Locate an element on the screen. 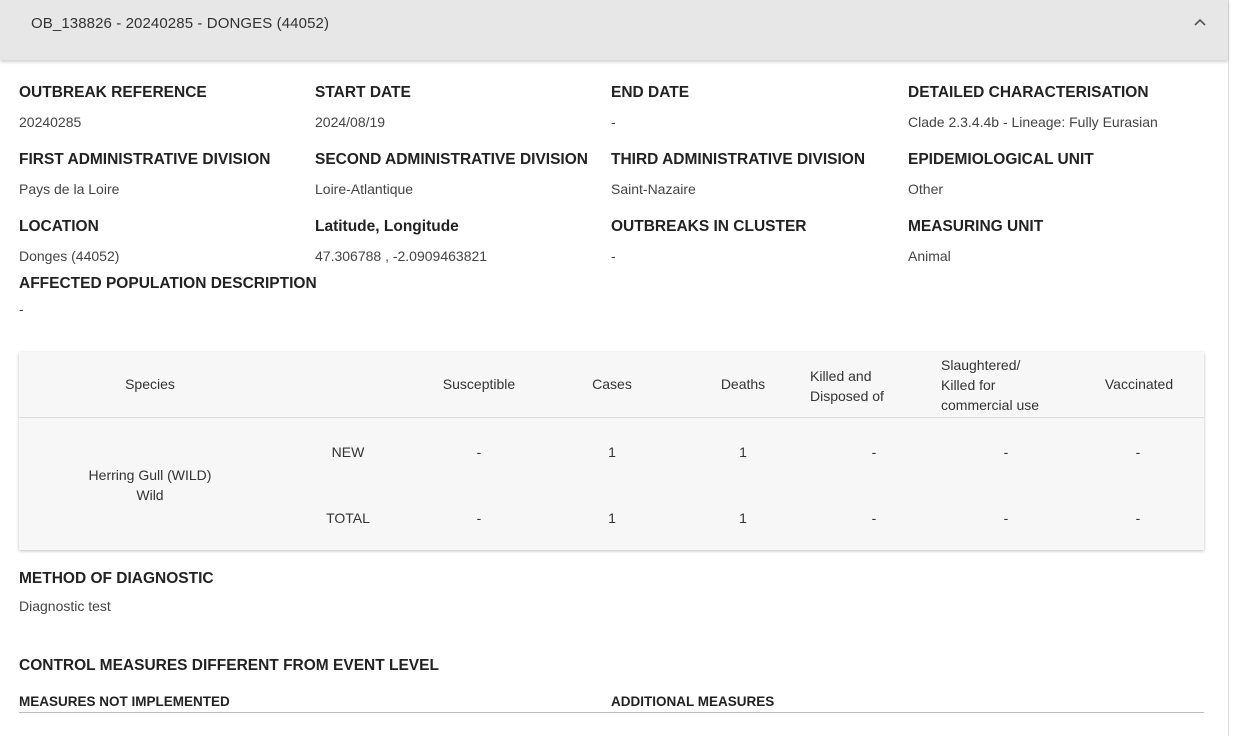 This screenshot has height=736, width=1238. field-location: LOCATION Donges (44052) is located at coordinates (69, 241).